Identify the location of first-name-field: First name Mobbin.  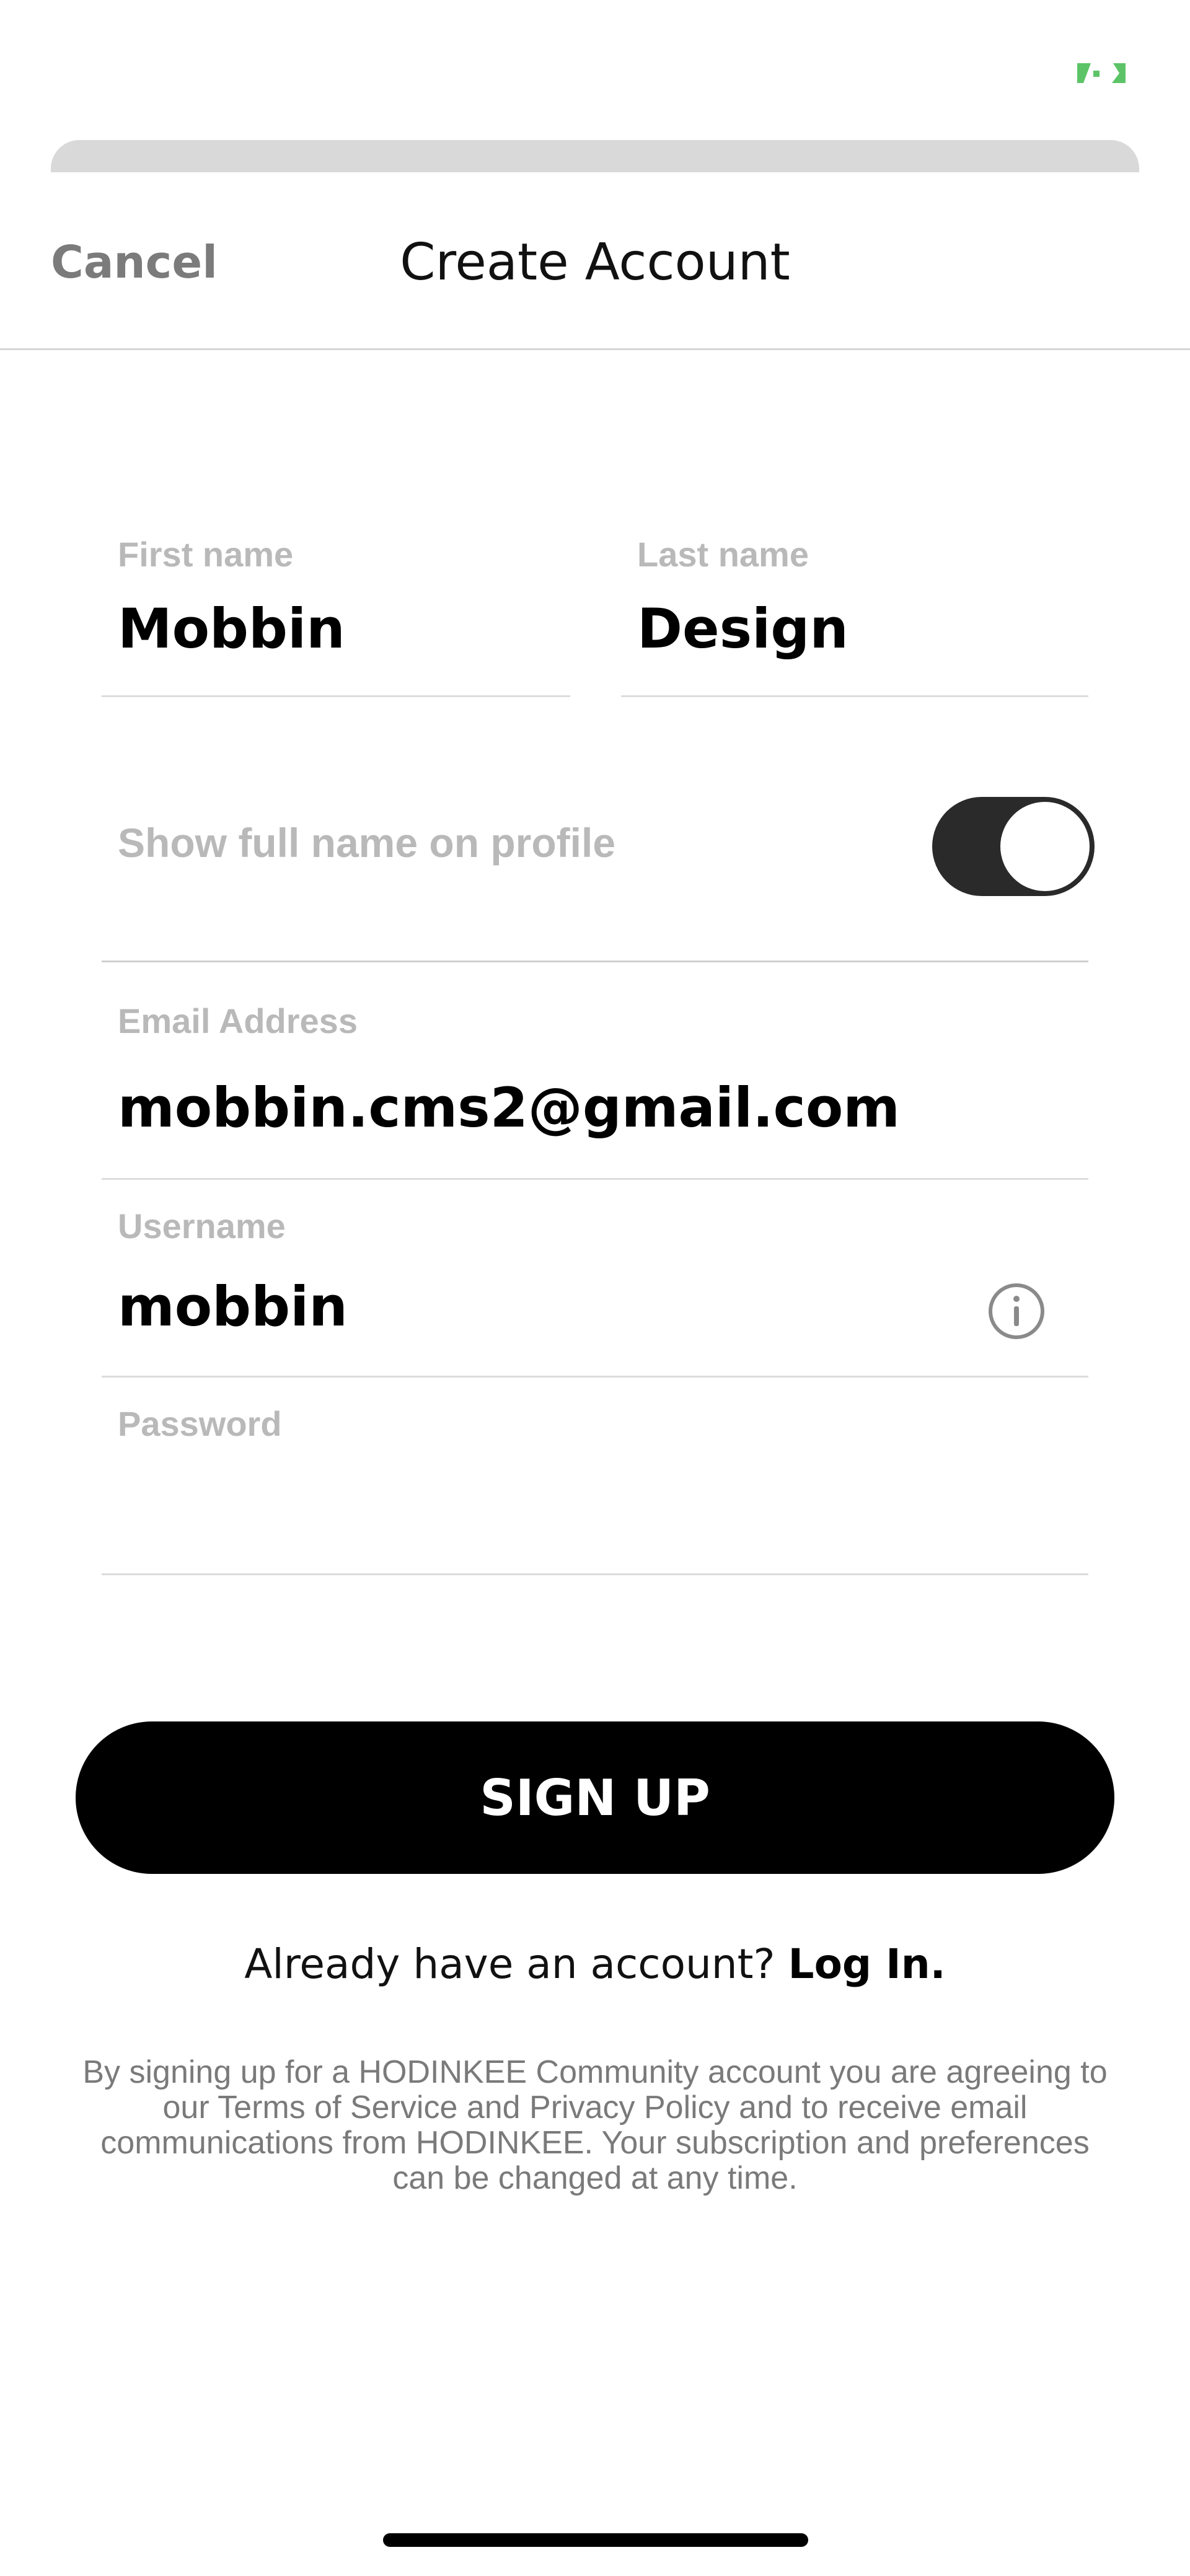
(336, 615).